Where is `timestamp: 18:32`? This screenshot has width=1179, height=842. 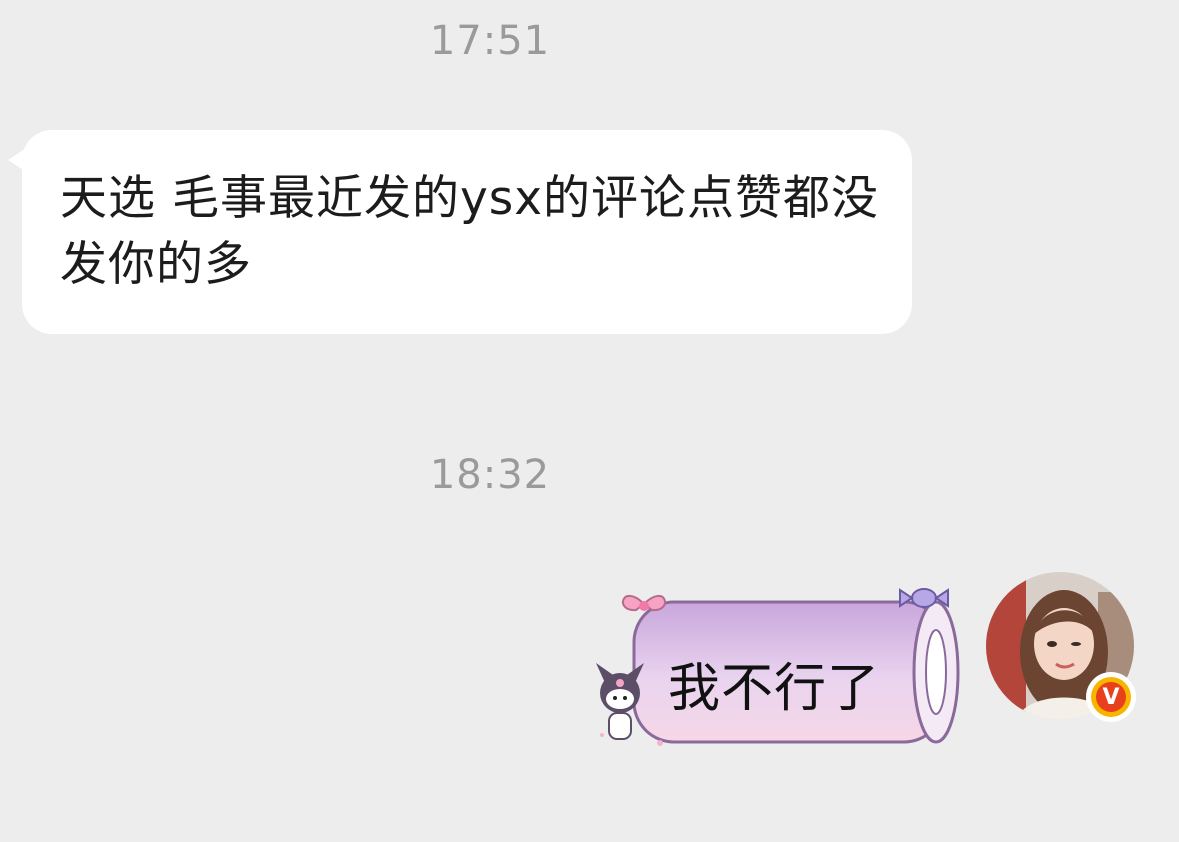
timestamp: 18:32 is located at coordinates (490, 475).